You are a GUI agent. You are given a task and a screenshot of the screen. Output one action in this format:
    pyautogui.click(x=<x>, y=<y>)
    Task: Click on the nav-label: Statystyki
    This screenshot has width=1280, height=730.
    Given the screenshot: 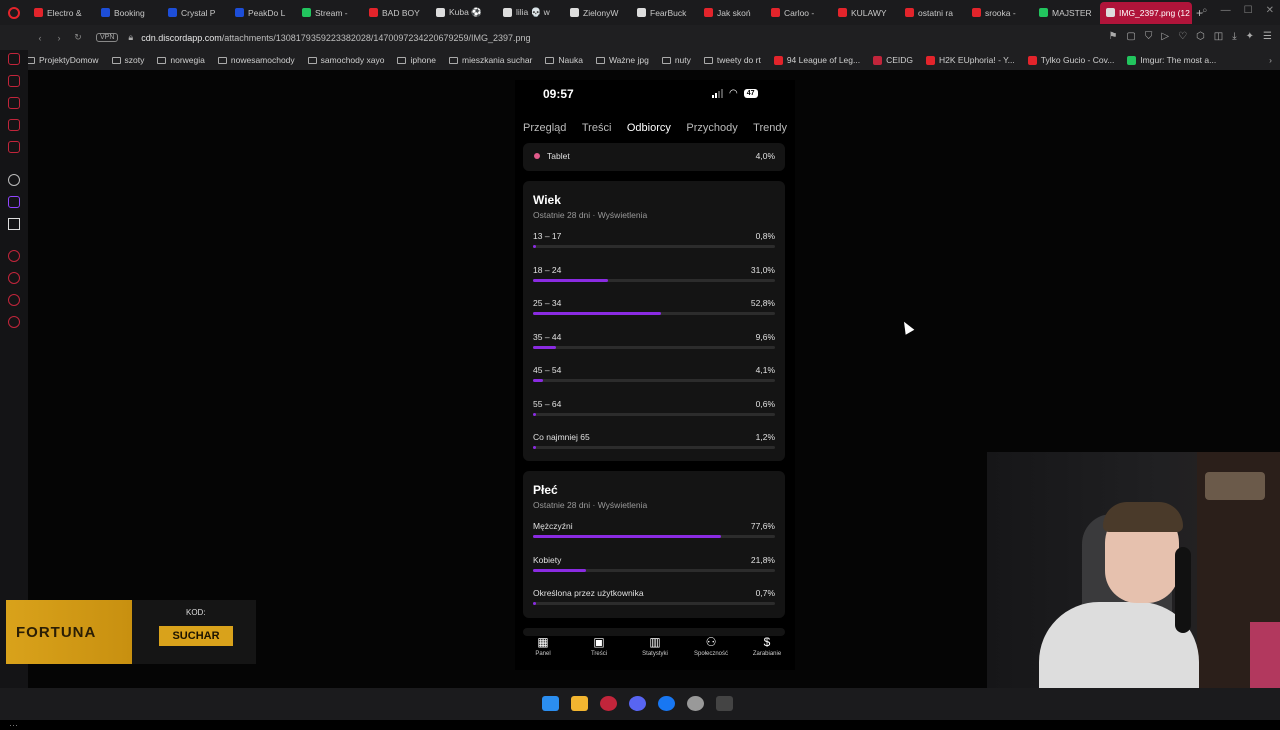 What is the action you would take?
    pyautogui.click(x=655, y=654)
    